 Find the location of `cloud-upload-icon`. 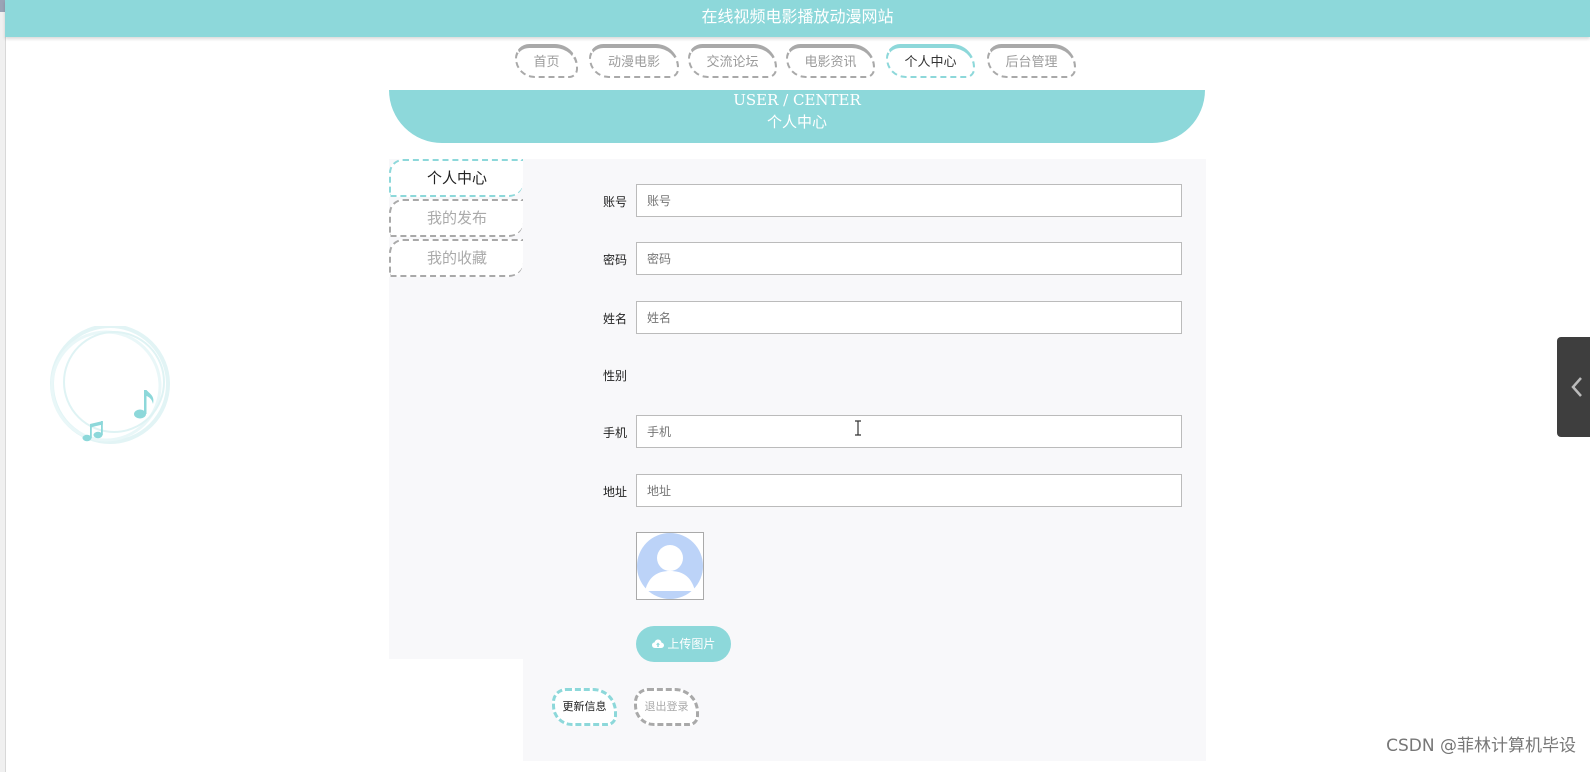

cloud-upload-icon is located at coordinates (657, 643).